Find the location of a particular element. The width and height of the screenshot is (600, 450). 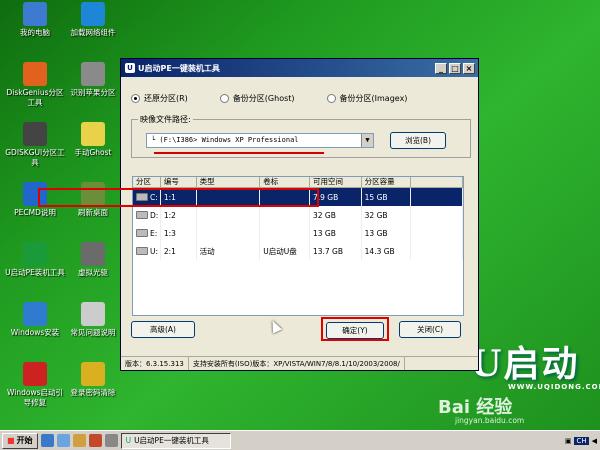

radio-backup-imagex: 备份分区(Imagex) is located at coordinates (366, 98).